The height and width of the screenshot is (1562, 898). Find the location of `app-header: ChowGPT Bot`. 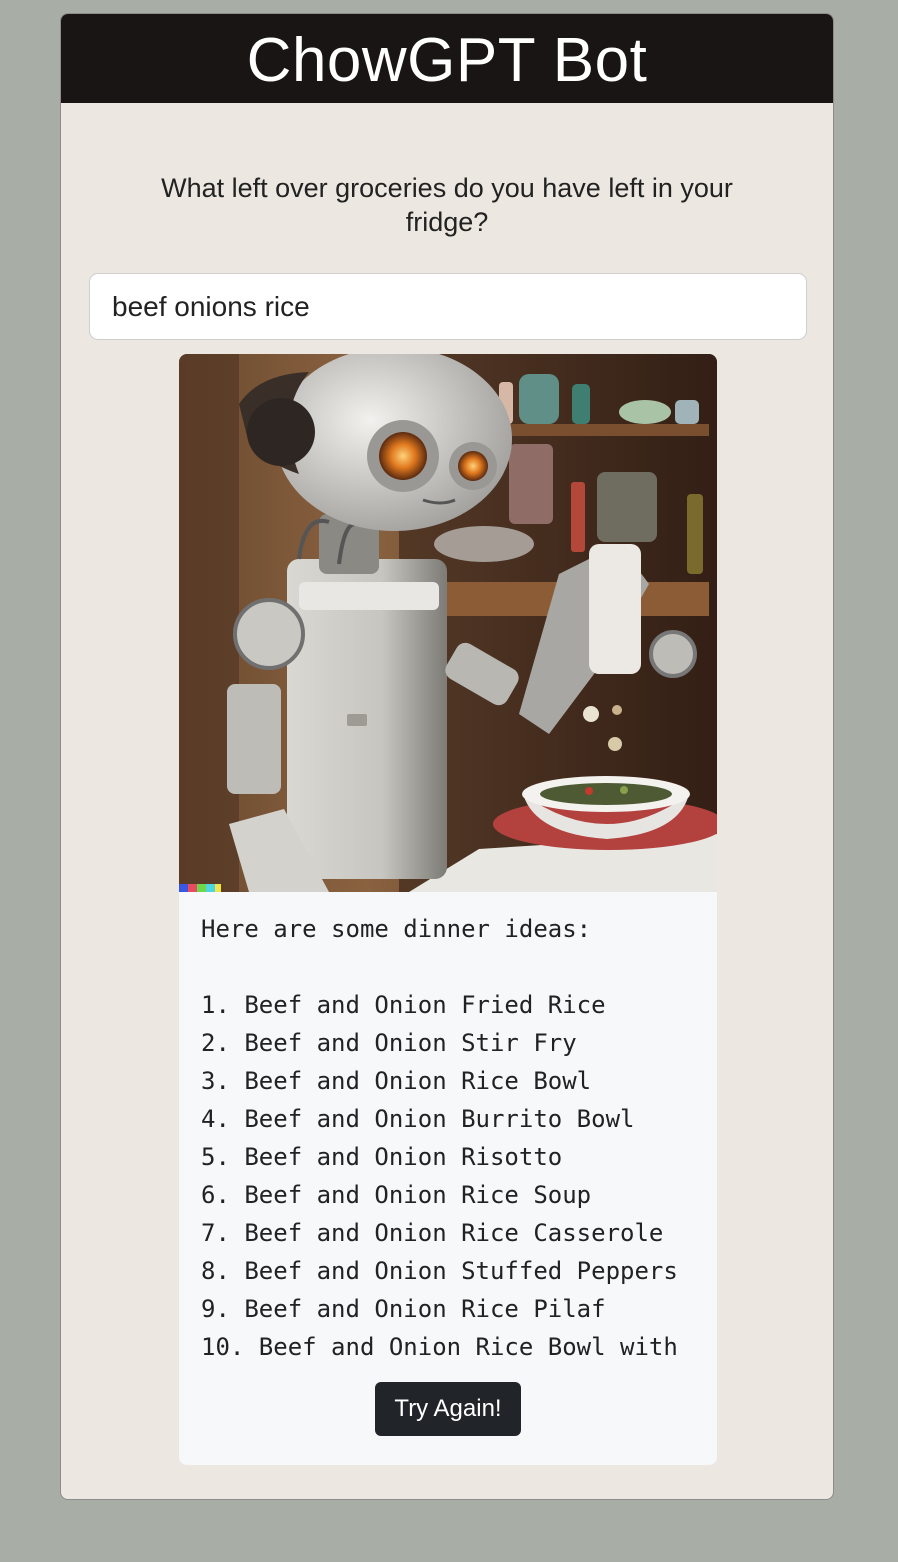

app-header: ChowGPT Bot is located at coordinates (447, 58).